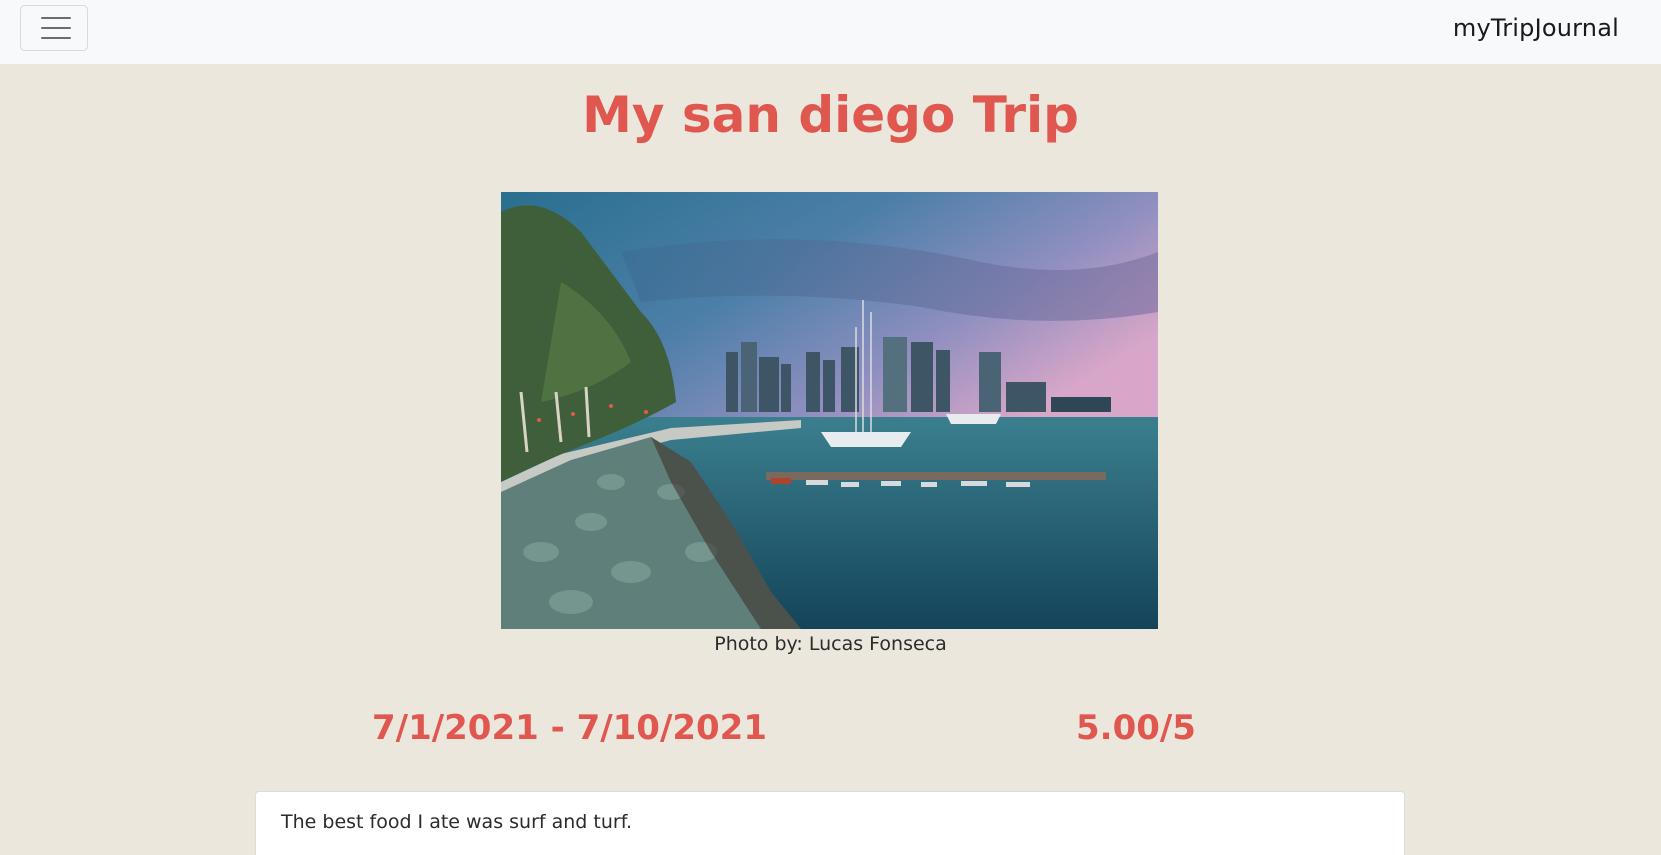 This screenshot has width=1661, height=855. What do you see at coordinates (457, 822) in the screenshot?
I see `note-text: The best food I ate was surf and turf.` at bounding box center [457, 822].